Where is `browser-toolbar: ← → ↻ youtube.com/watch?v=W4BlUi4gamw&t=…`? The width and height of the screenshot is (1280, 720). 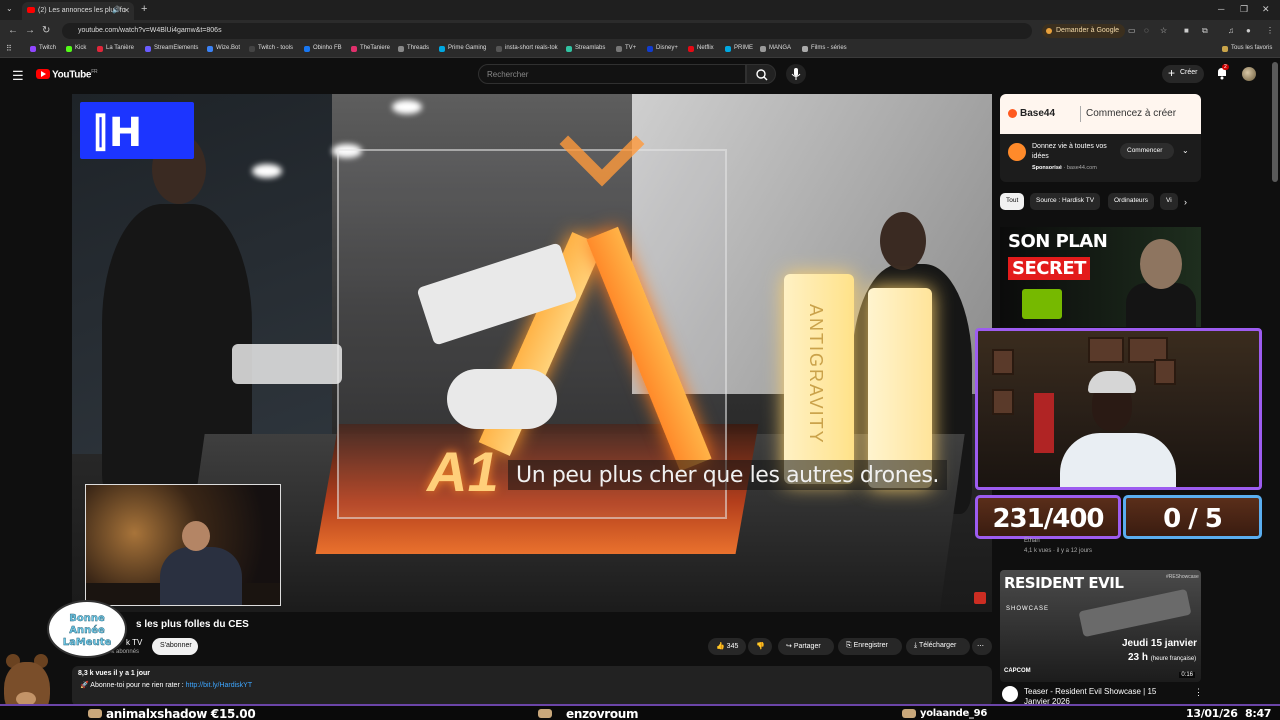
browser-toolbar: ← → ↻ youtube.com/watch?v=W4BlUi4gamw&t=… is located at coordinates (640, 31).